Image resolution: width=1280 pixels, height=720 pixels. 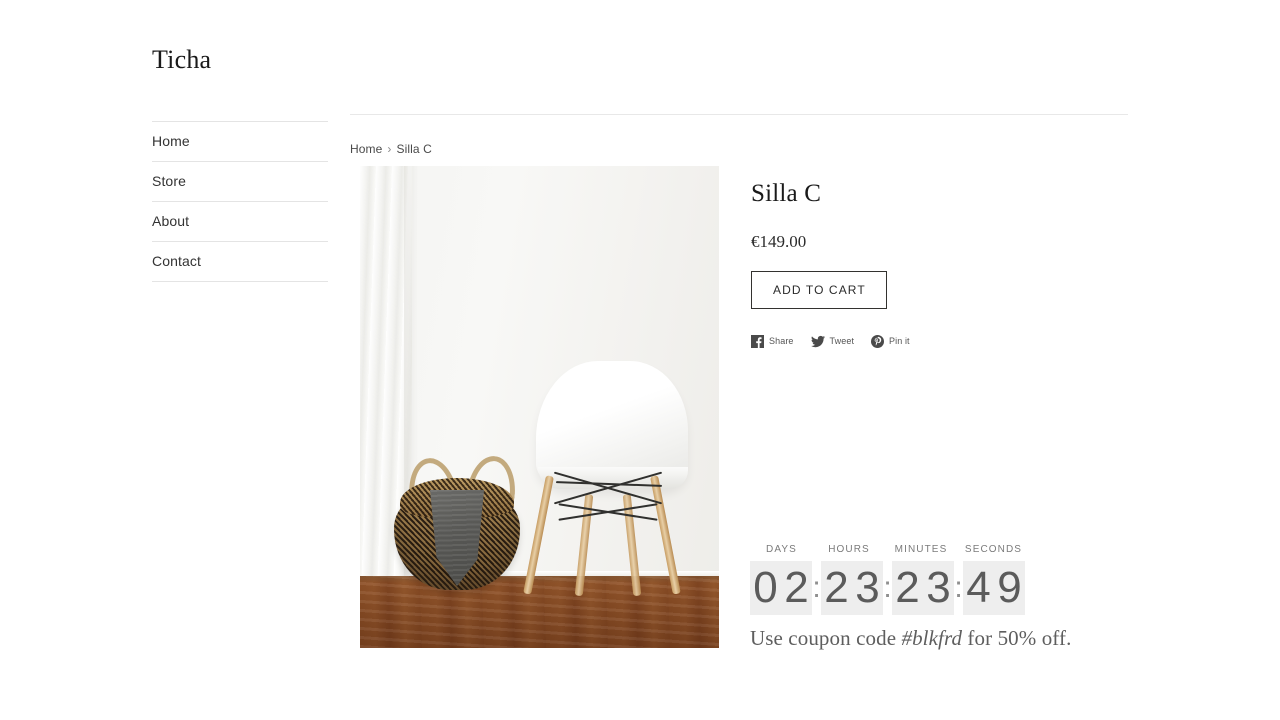 I want to click on share-twitter-button: Tweet, so click(x=832, y=341).